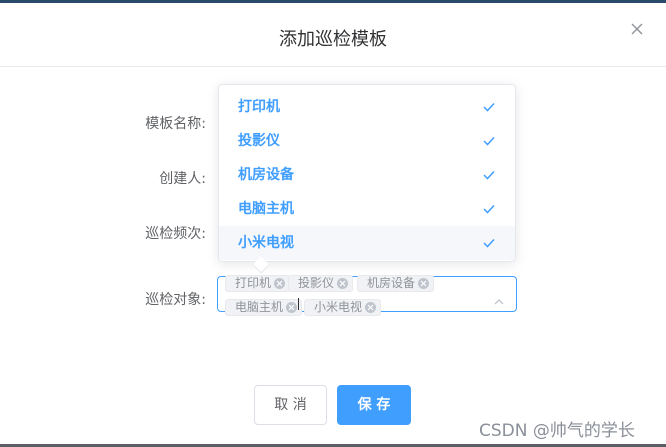 The image size is (666, 447). I want to click on option-label: 小米电视, so click(266, 243).